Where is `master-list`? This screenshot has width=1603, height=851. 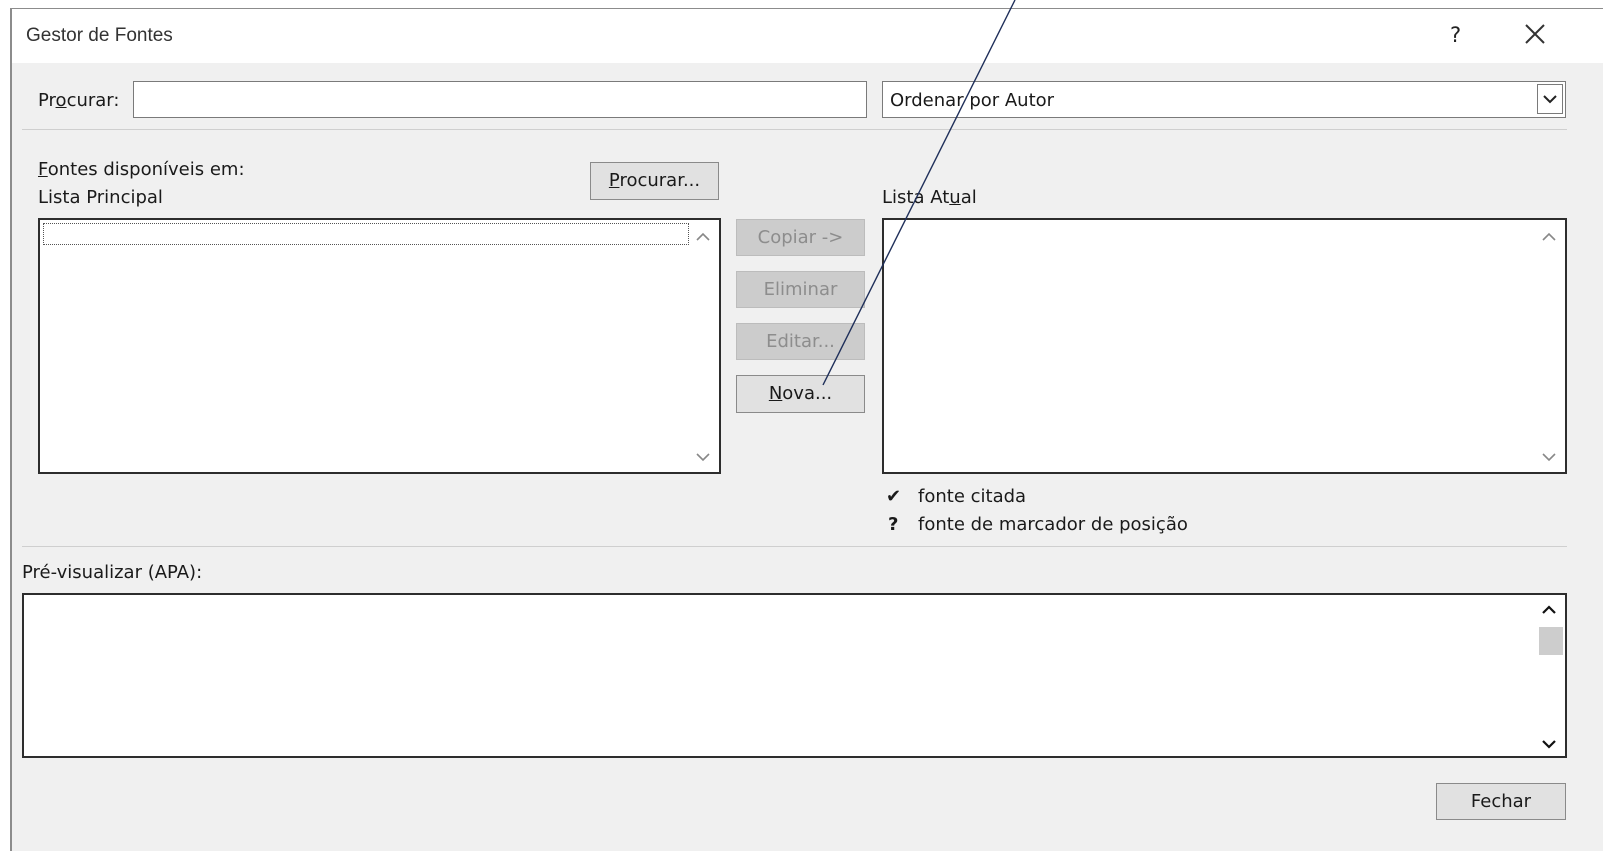
master-list is located at coordinates (379, 346).